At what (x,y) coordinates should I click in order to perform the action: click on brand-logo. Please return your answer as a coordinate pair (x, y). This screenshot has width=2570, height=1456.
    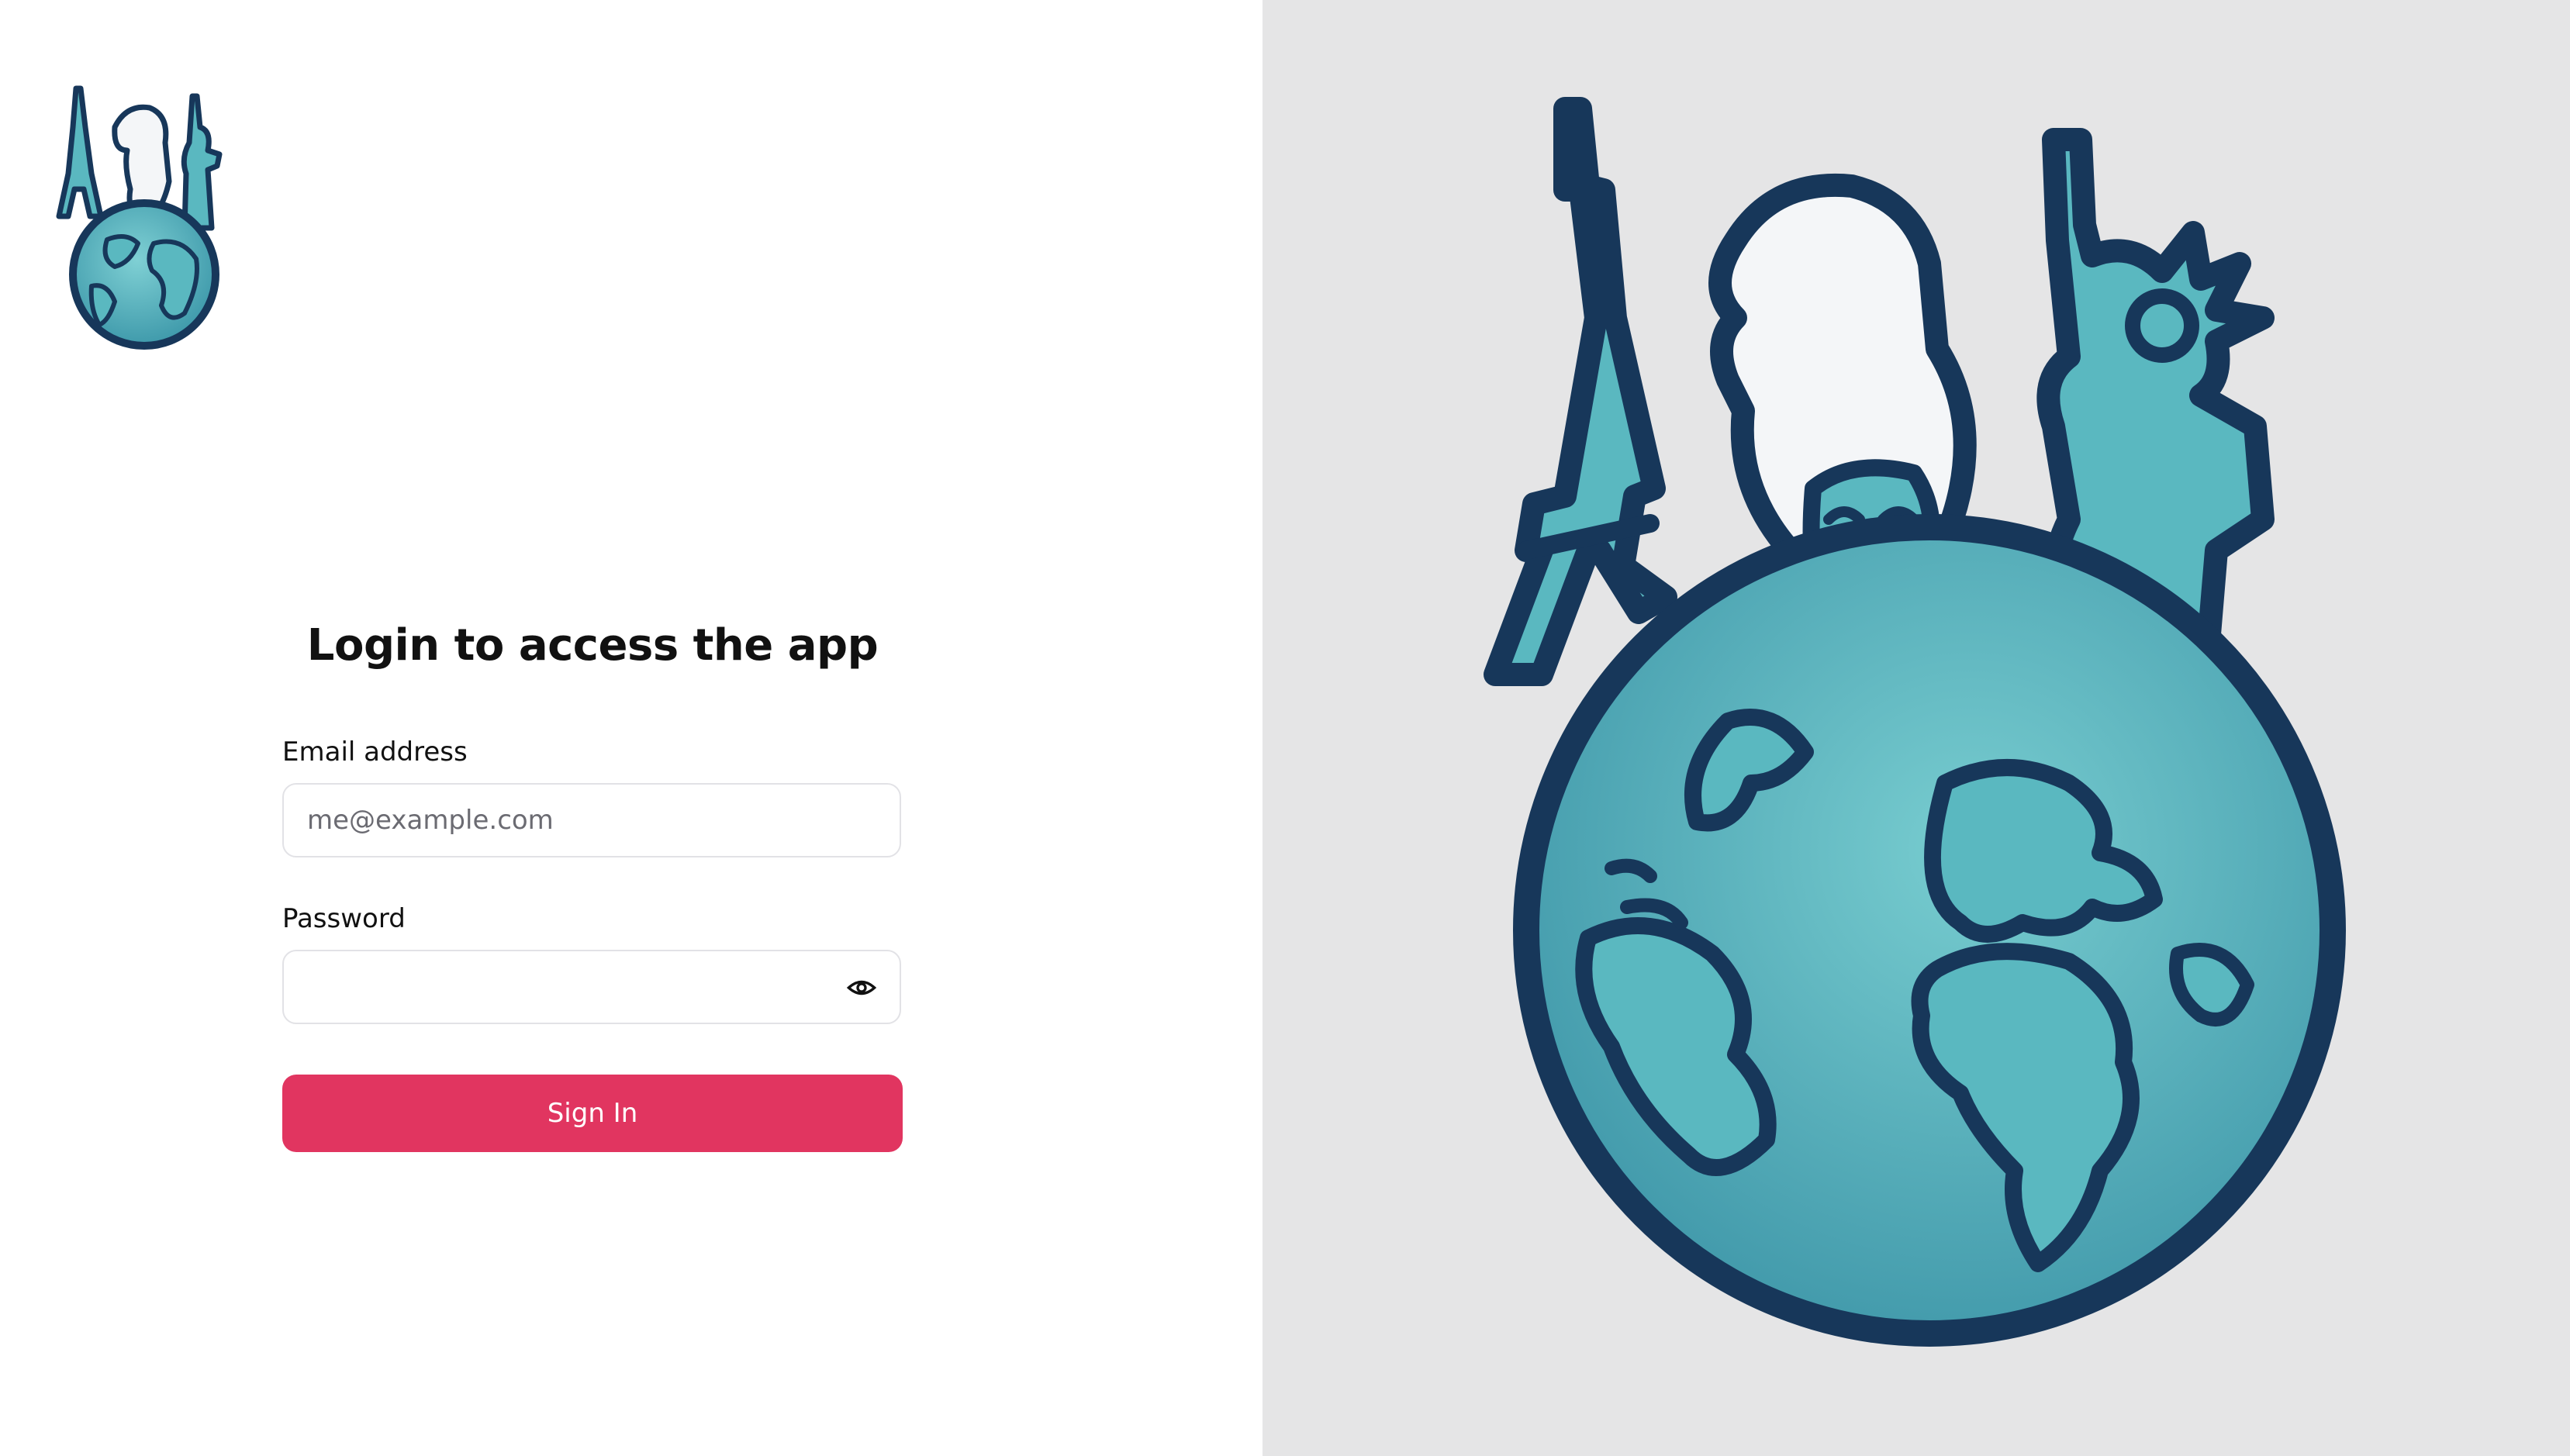
    Looking at the image, I should click on (140, 217).